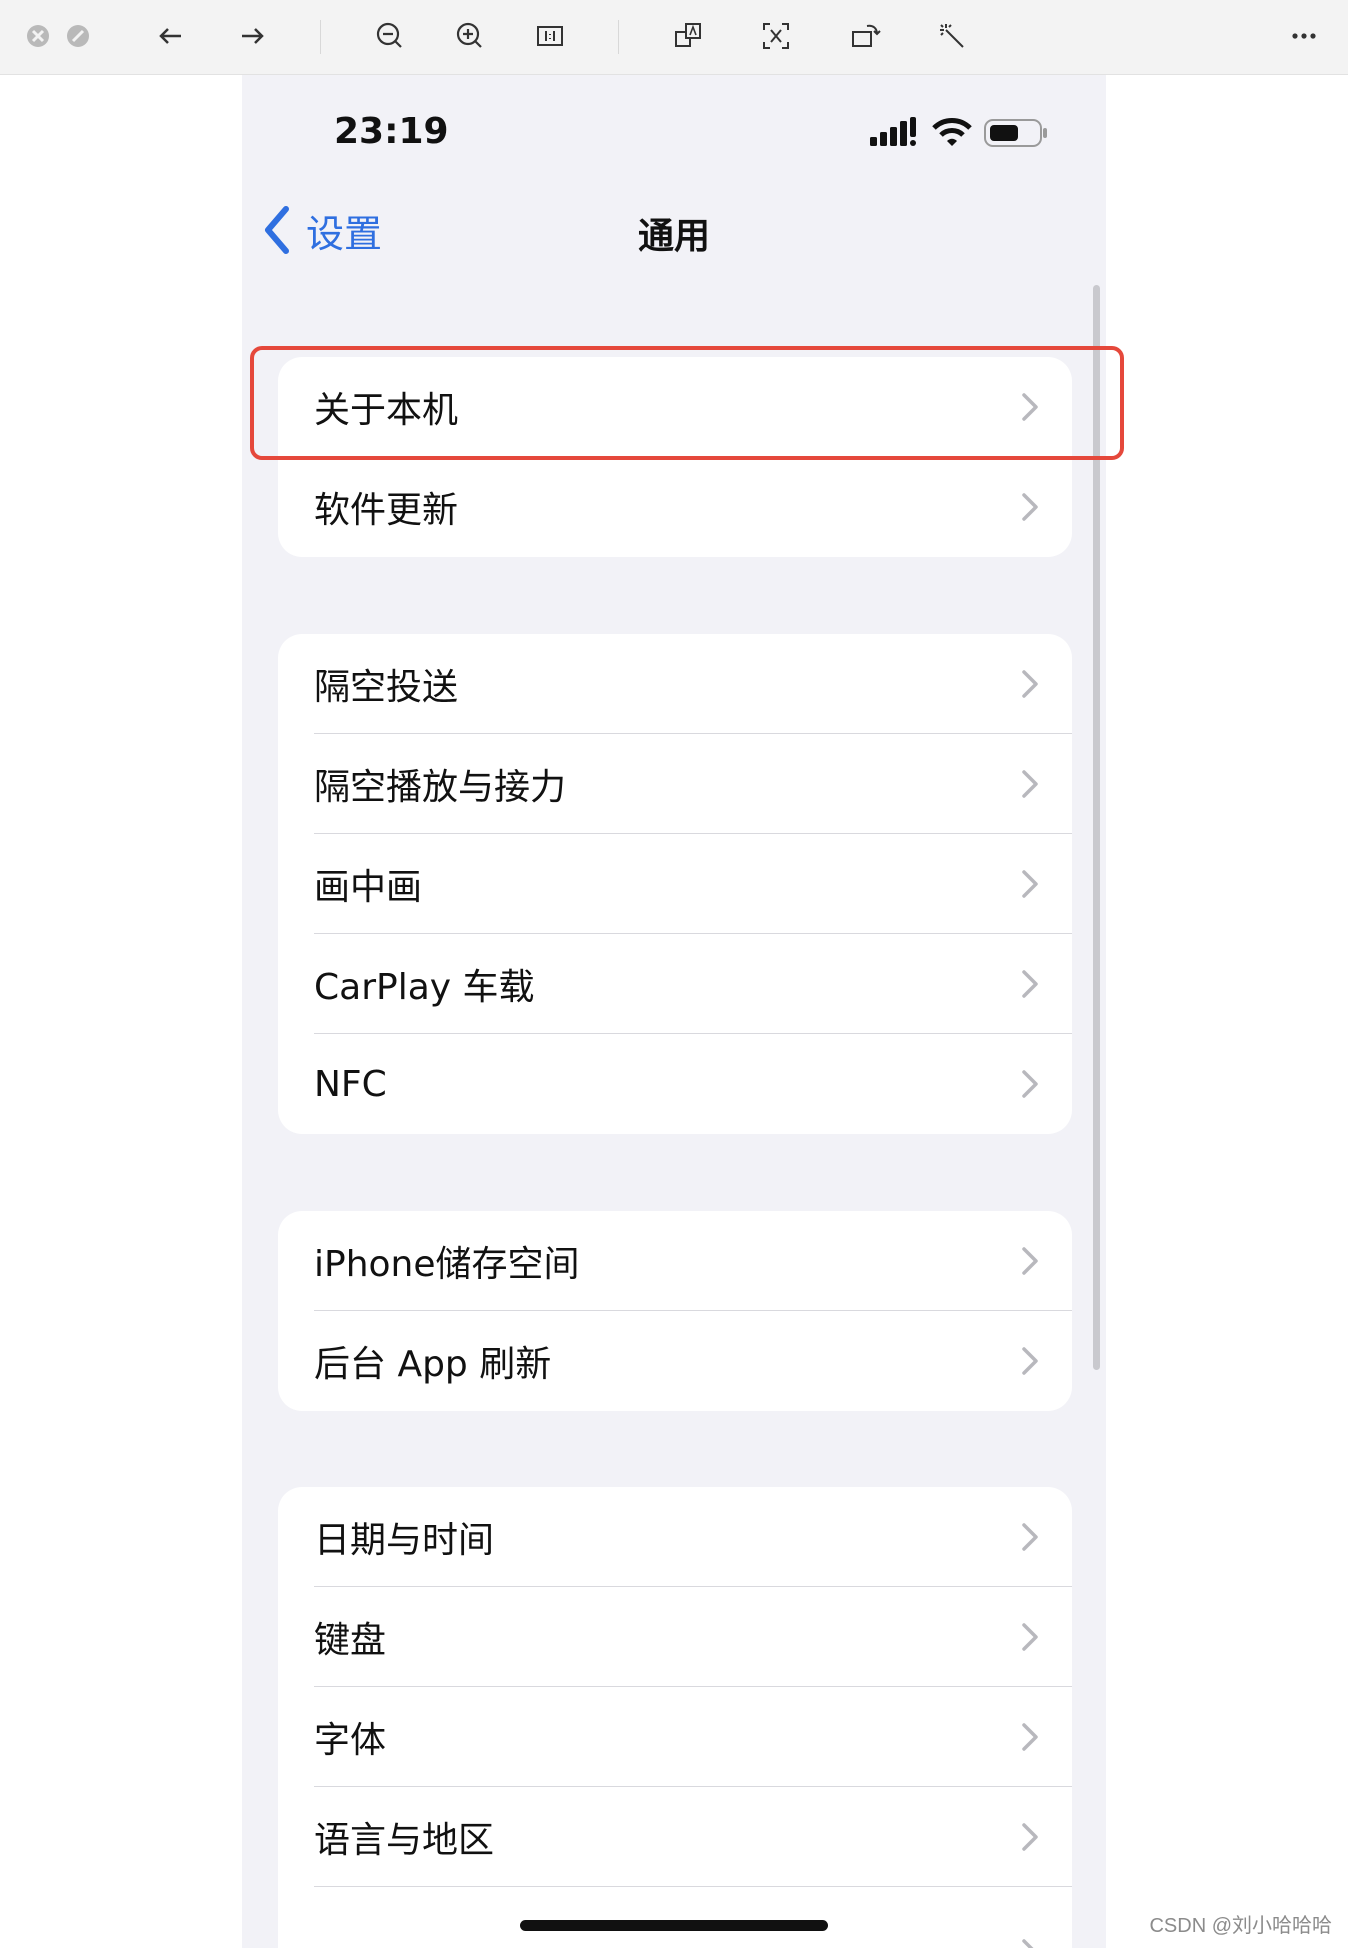 Image resolution: width=1348 pixels, height=1948 pixels. What do you see at coordinates (447, 1264) in the screenshot?
I see `row-label: iPhone储存空间` at bounding box center [447, 1264].